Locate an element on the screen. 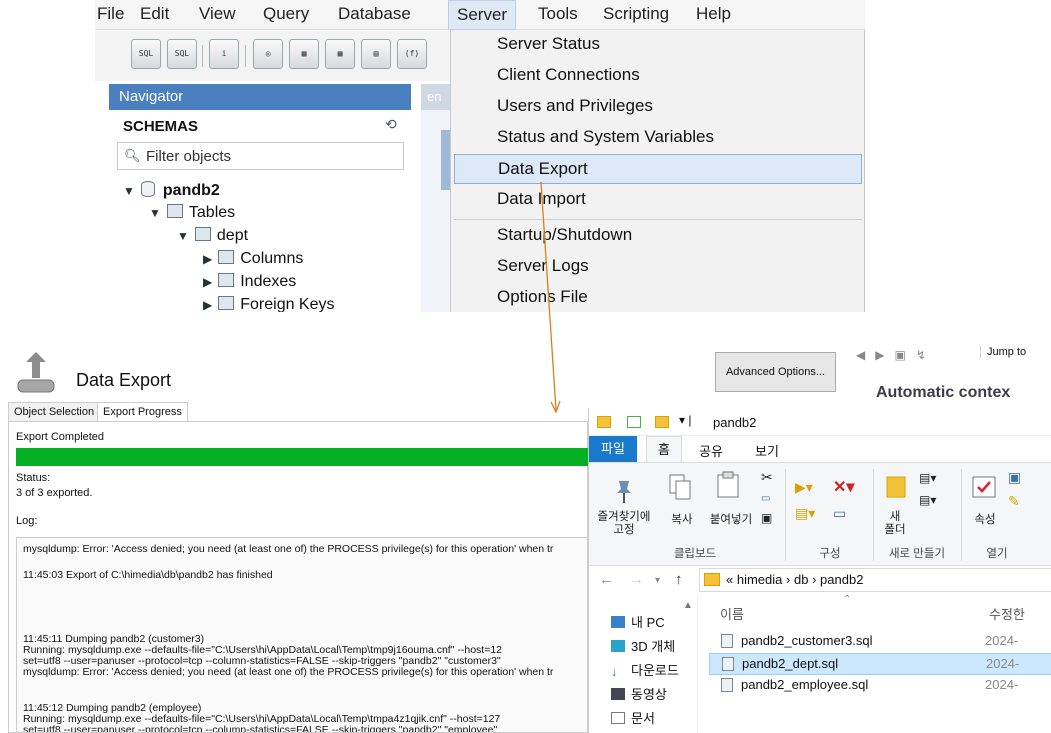 This screenshot has width=1051, height=733. quick-access-dropdown-icon: ▾ | is located at coordinates (685, 420).